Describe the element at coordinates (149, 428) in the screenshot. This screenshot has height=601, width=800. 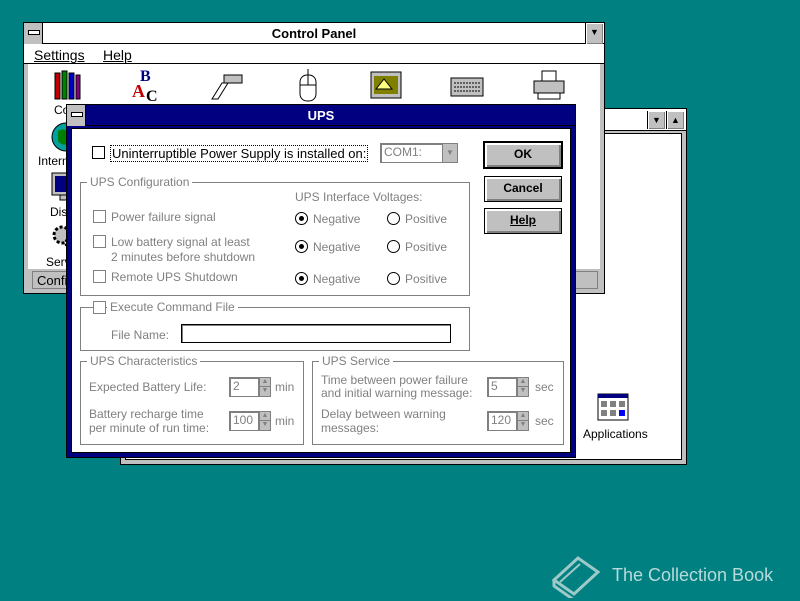
I see `recharge-label-line2: per minute of run time:` at that location.